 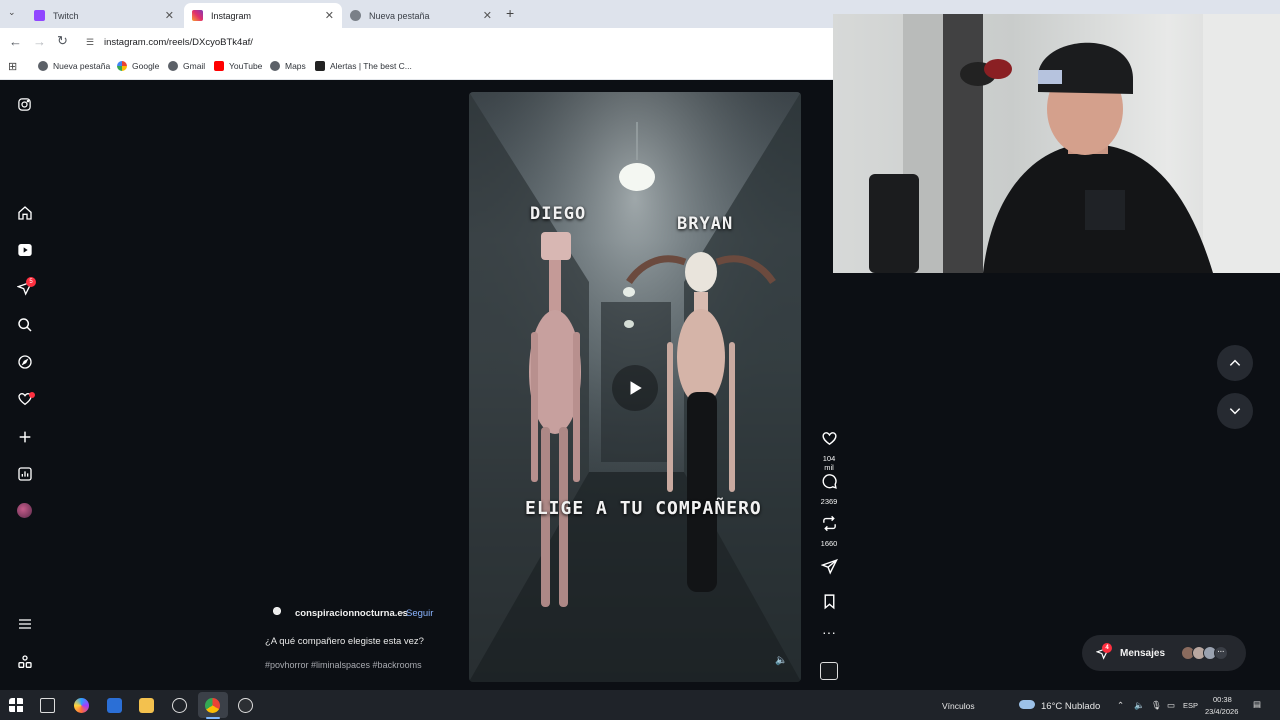 I want to click on webcam-overlay, so click(x=1056, y=143).